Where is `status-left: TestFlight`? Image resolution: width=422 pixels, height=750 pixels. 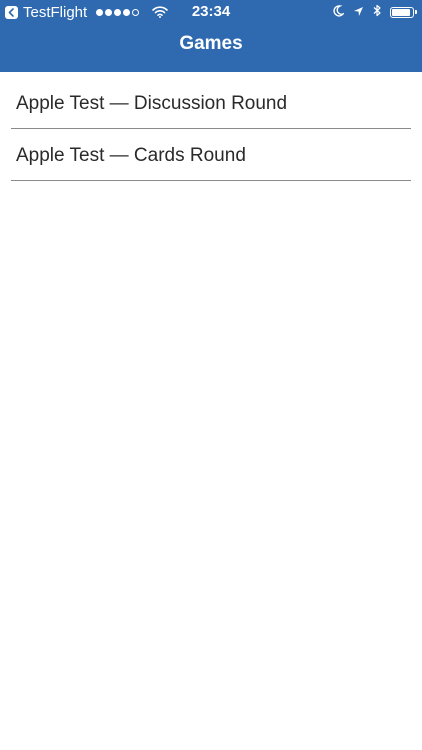
status-left: TestFlight is located at coordinates (87, 12).